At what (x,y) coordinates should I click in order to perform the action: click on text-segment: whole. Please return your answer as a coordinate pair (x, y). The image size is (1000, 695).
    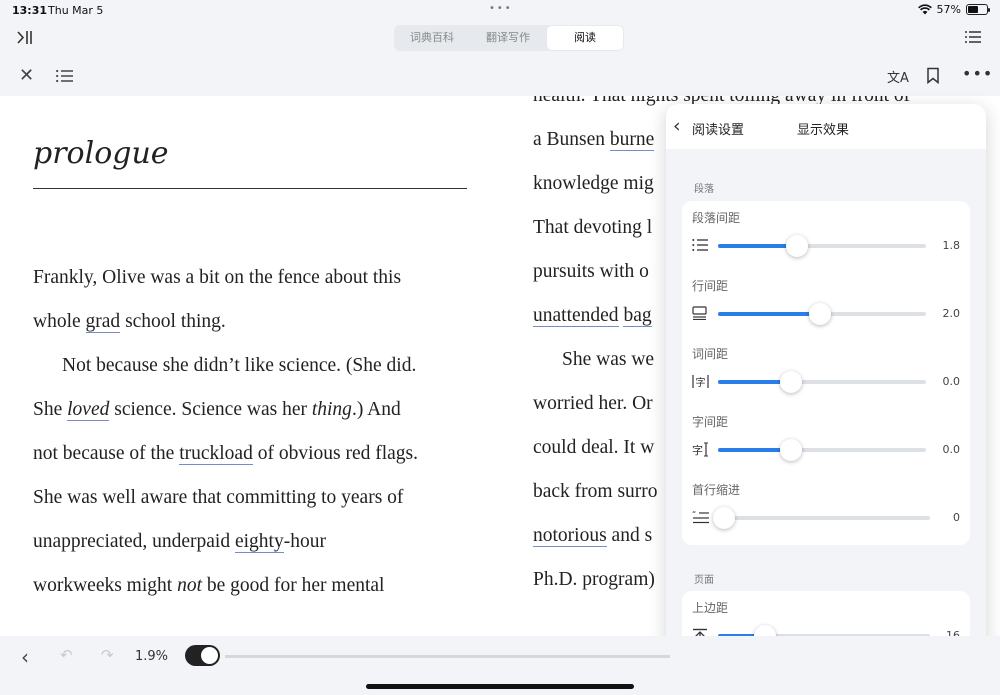
    Looking at the image, I should click on (59, 321).